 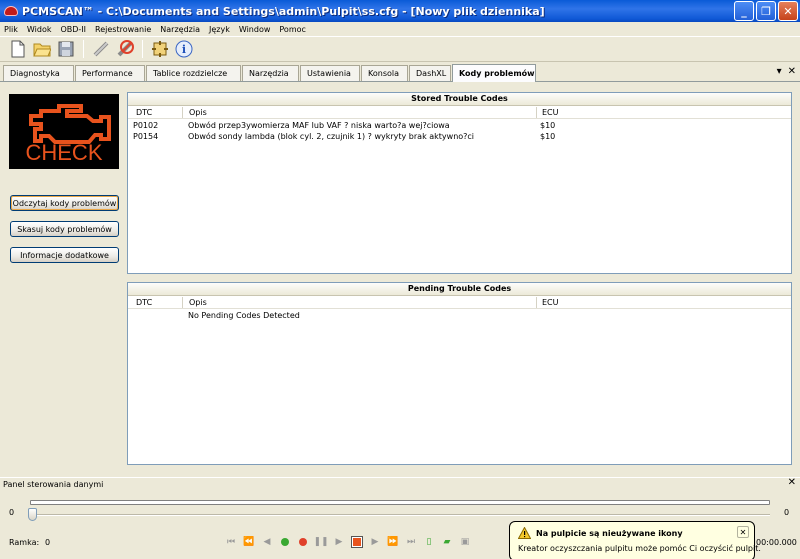 What do you see at coordinates (465, 542) in the screenshot?
I see `save-log-icon: ▣` at bounding box center [465, 542].